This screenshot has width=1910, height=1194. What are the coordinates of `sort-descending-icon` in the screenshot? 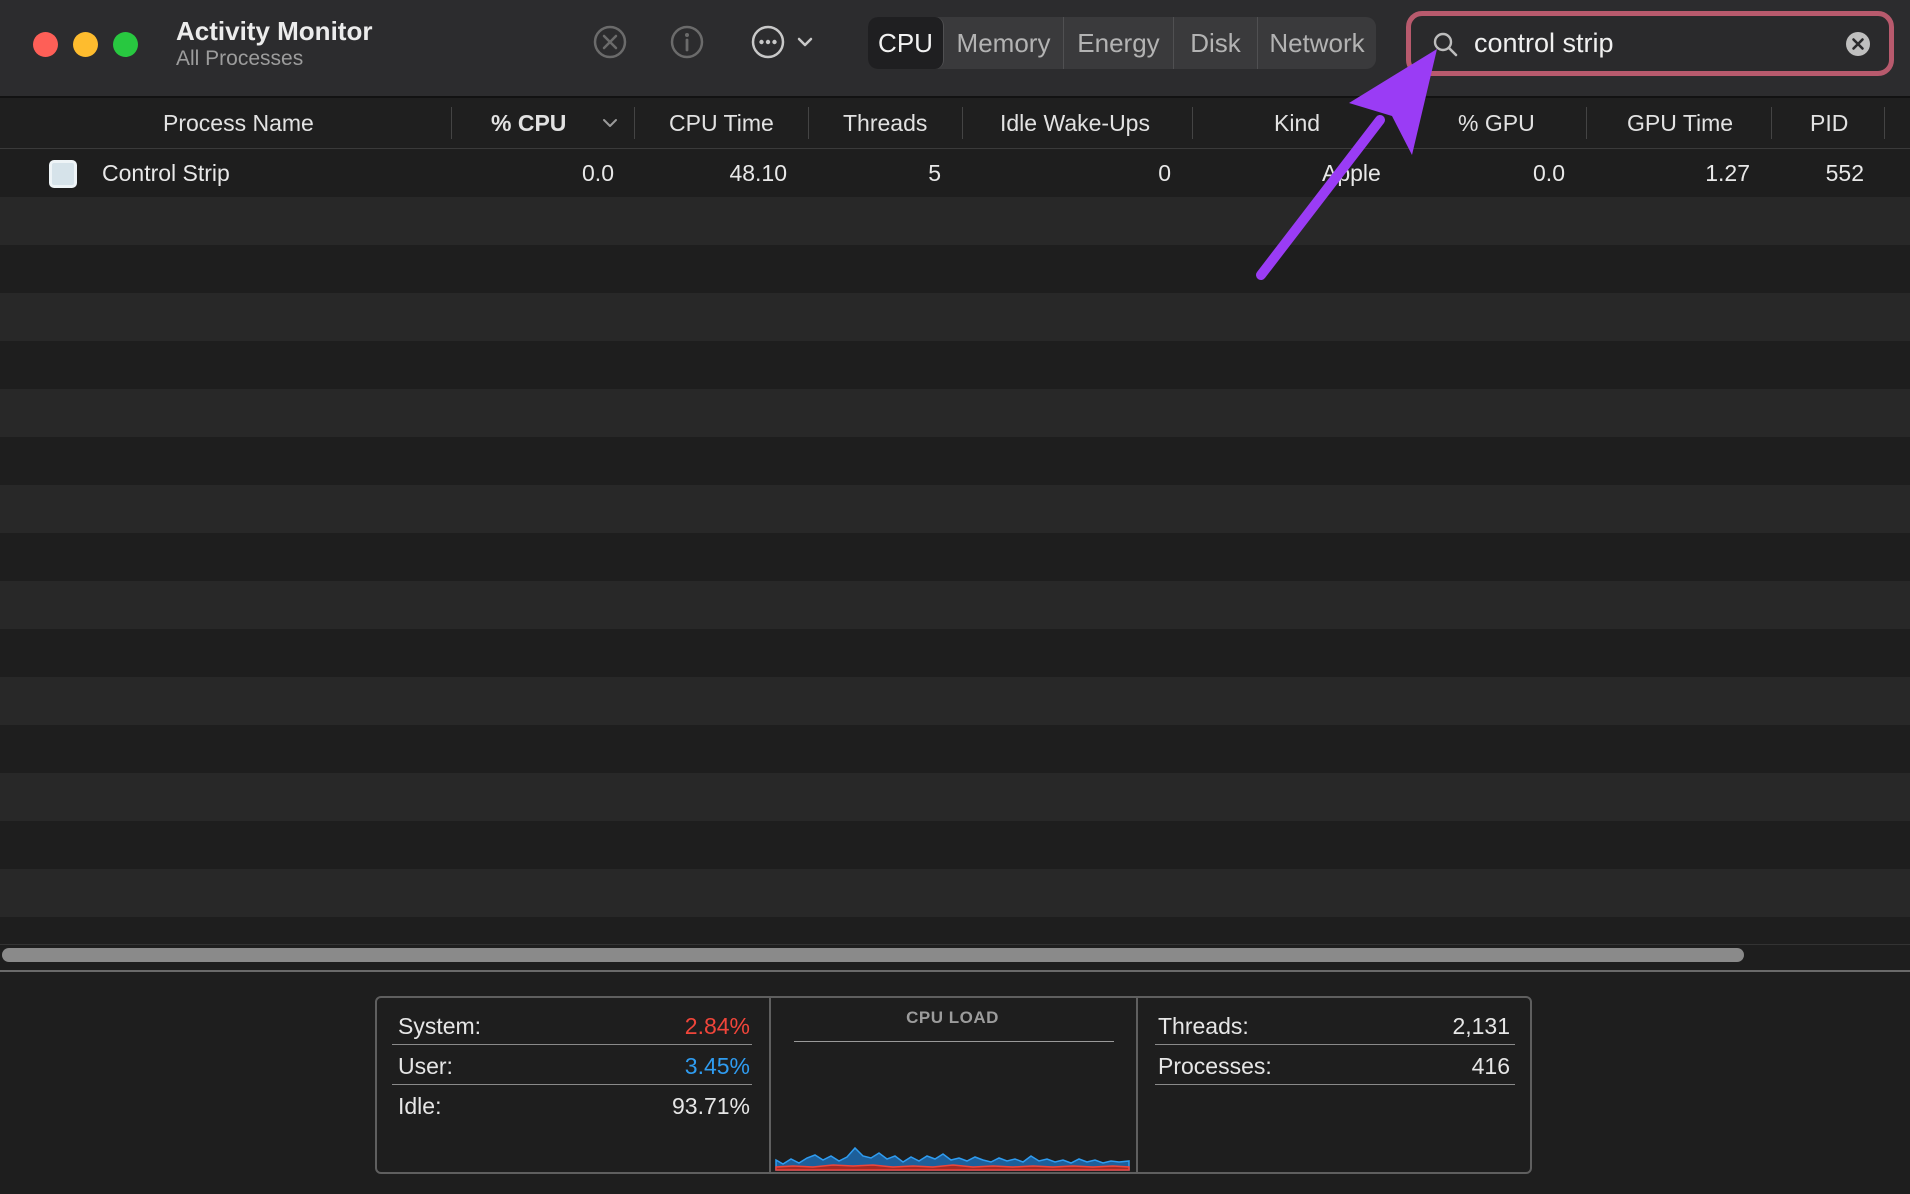 It's located at (610, 123).